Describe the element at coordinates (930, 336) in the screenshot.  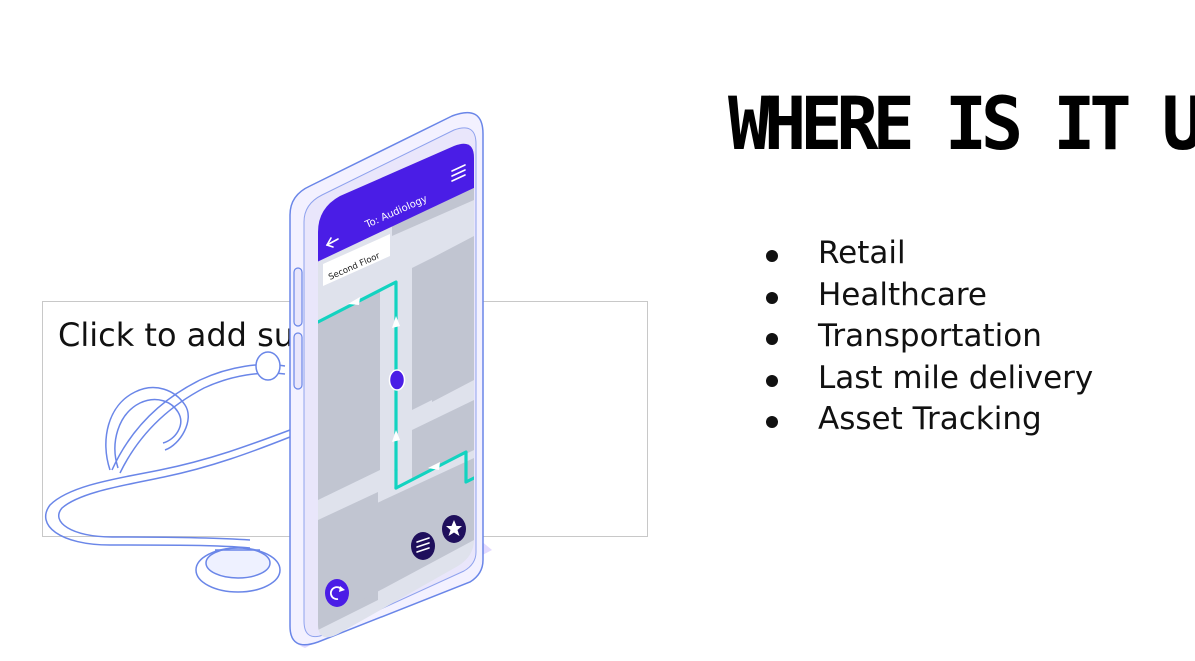
I see `bullet-label: Transportation` at that location.